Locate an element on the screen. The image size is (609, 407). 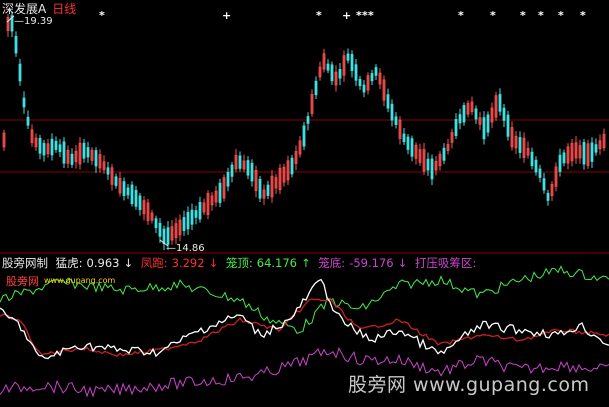
legend-ld-value: 64.176 is located at coordinates (276, 263).